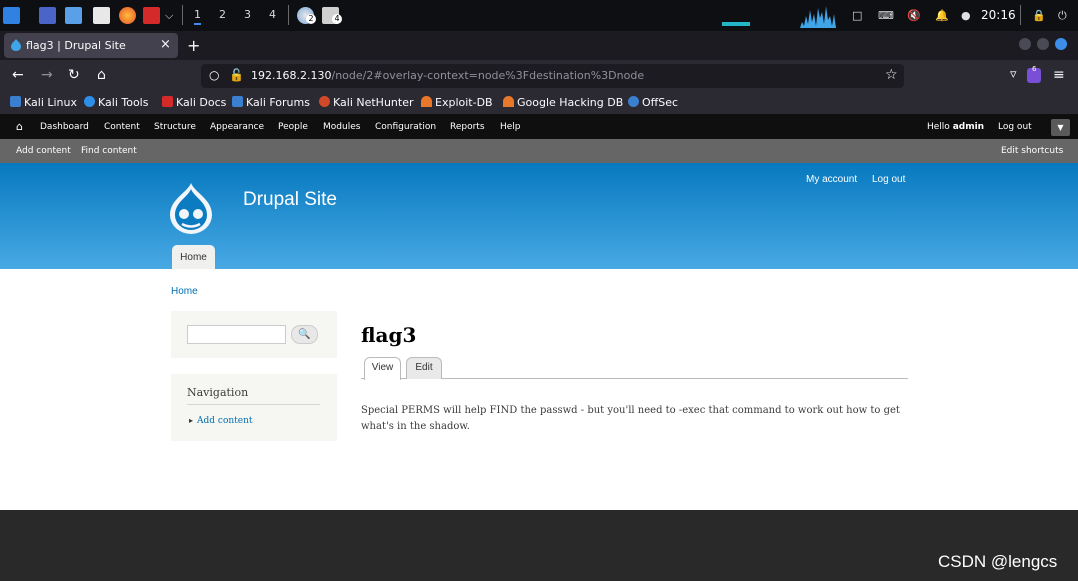 The height and width of the screenshot is (581, 1078). Describe the element at coordinates (508, 101) in the screenshot. I see `ghdb-icon` at that location.